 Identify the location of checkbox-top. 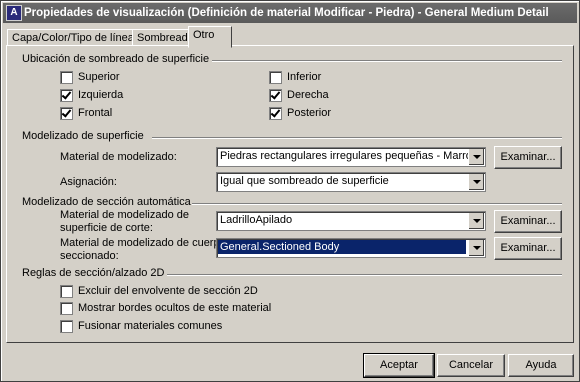
(66, 77).